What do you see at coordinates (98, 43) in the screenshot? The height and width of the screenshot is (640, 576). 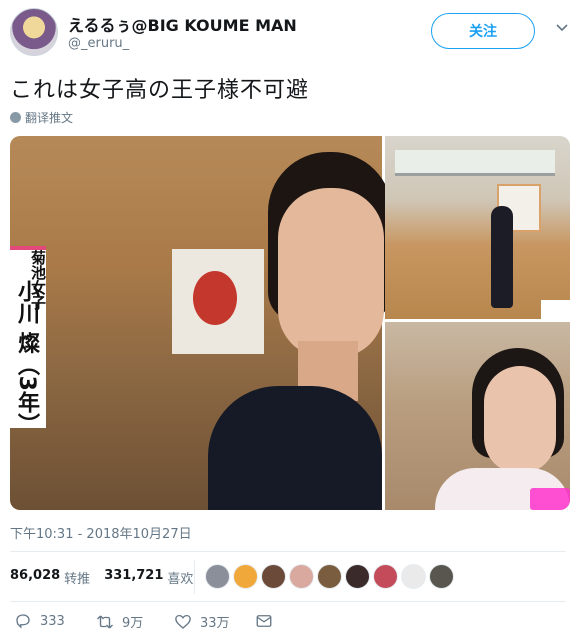 I see `user-handle: @_eruru_` at bounding box center [98, 43].